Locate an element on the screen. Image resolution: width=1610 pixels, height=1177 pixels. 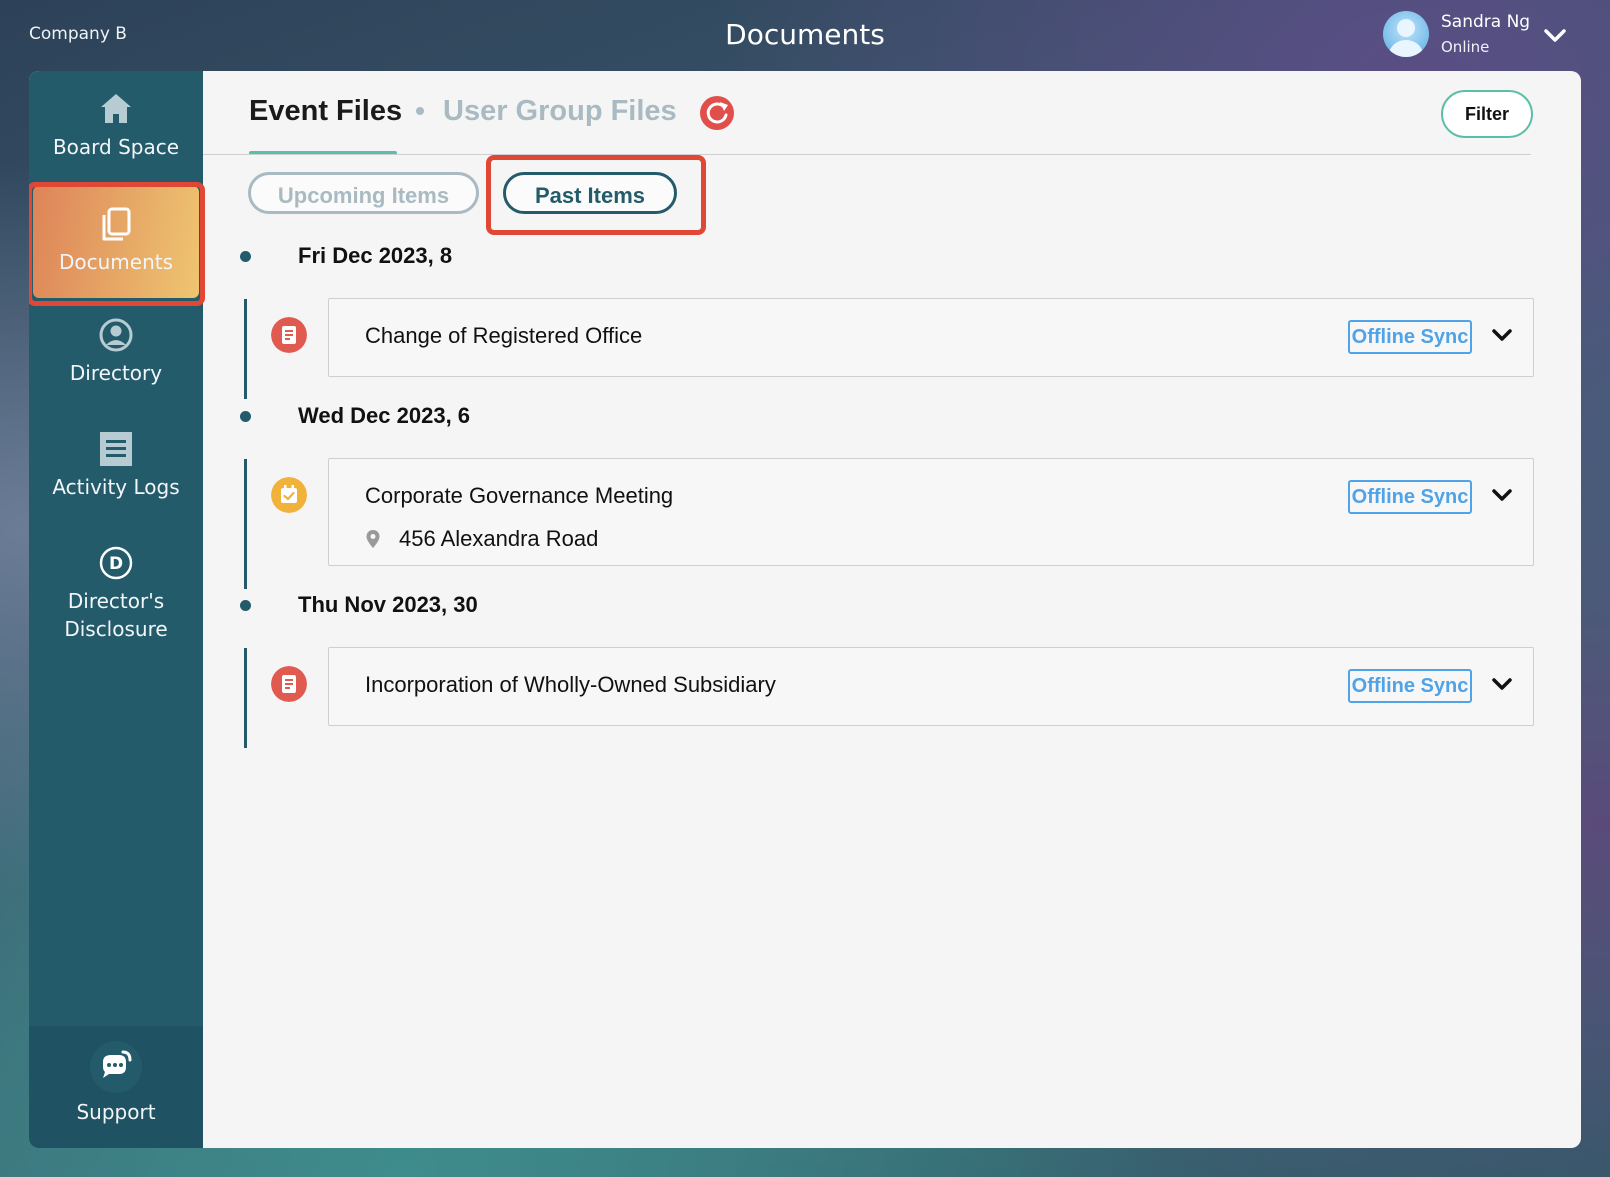
location-pin-icon is located at coordinates (373, 539).